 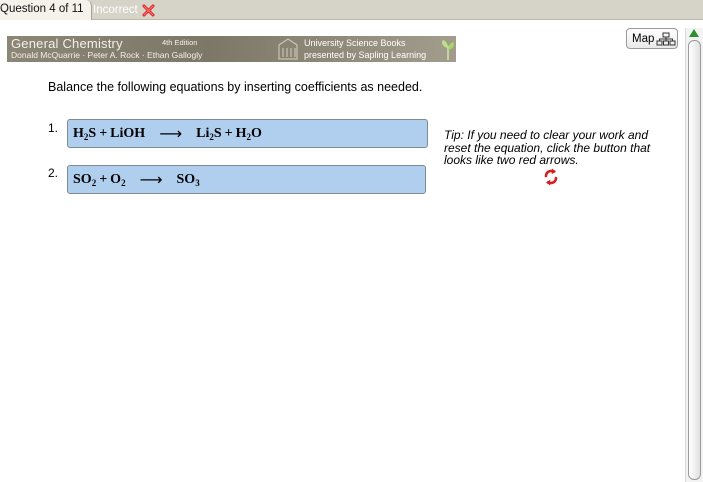 I want to click on publisher-logo-icon, so click(x=288, y=49).